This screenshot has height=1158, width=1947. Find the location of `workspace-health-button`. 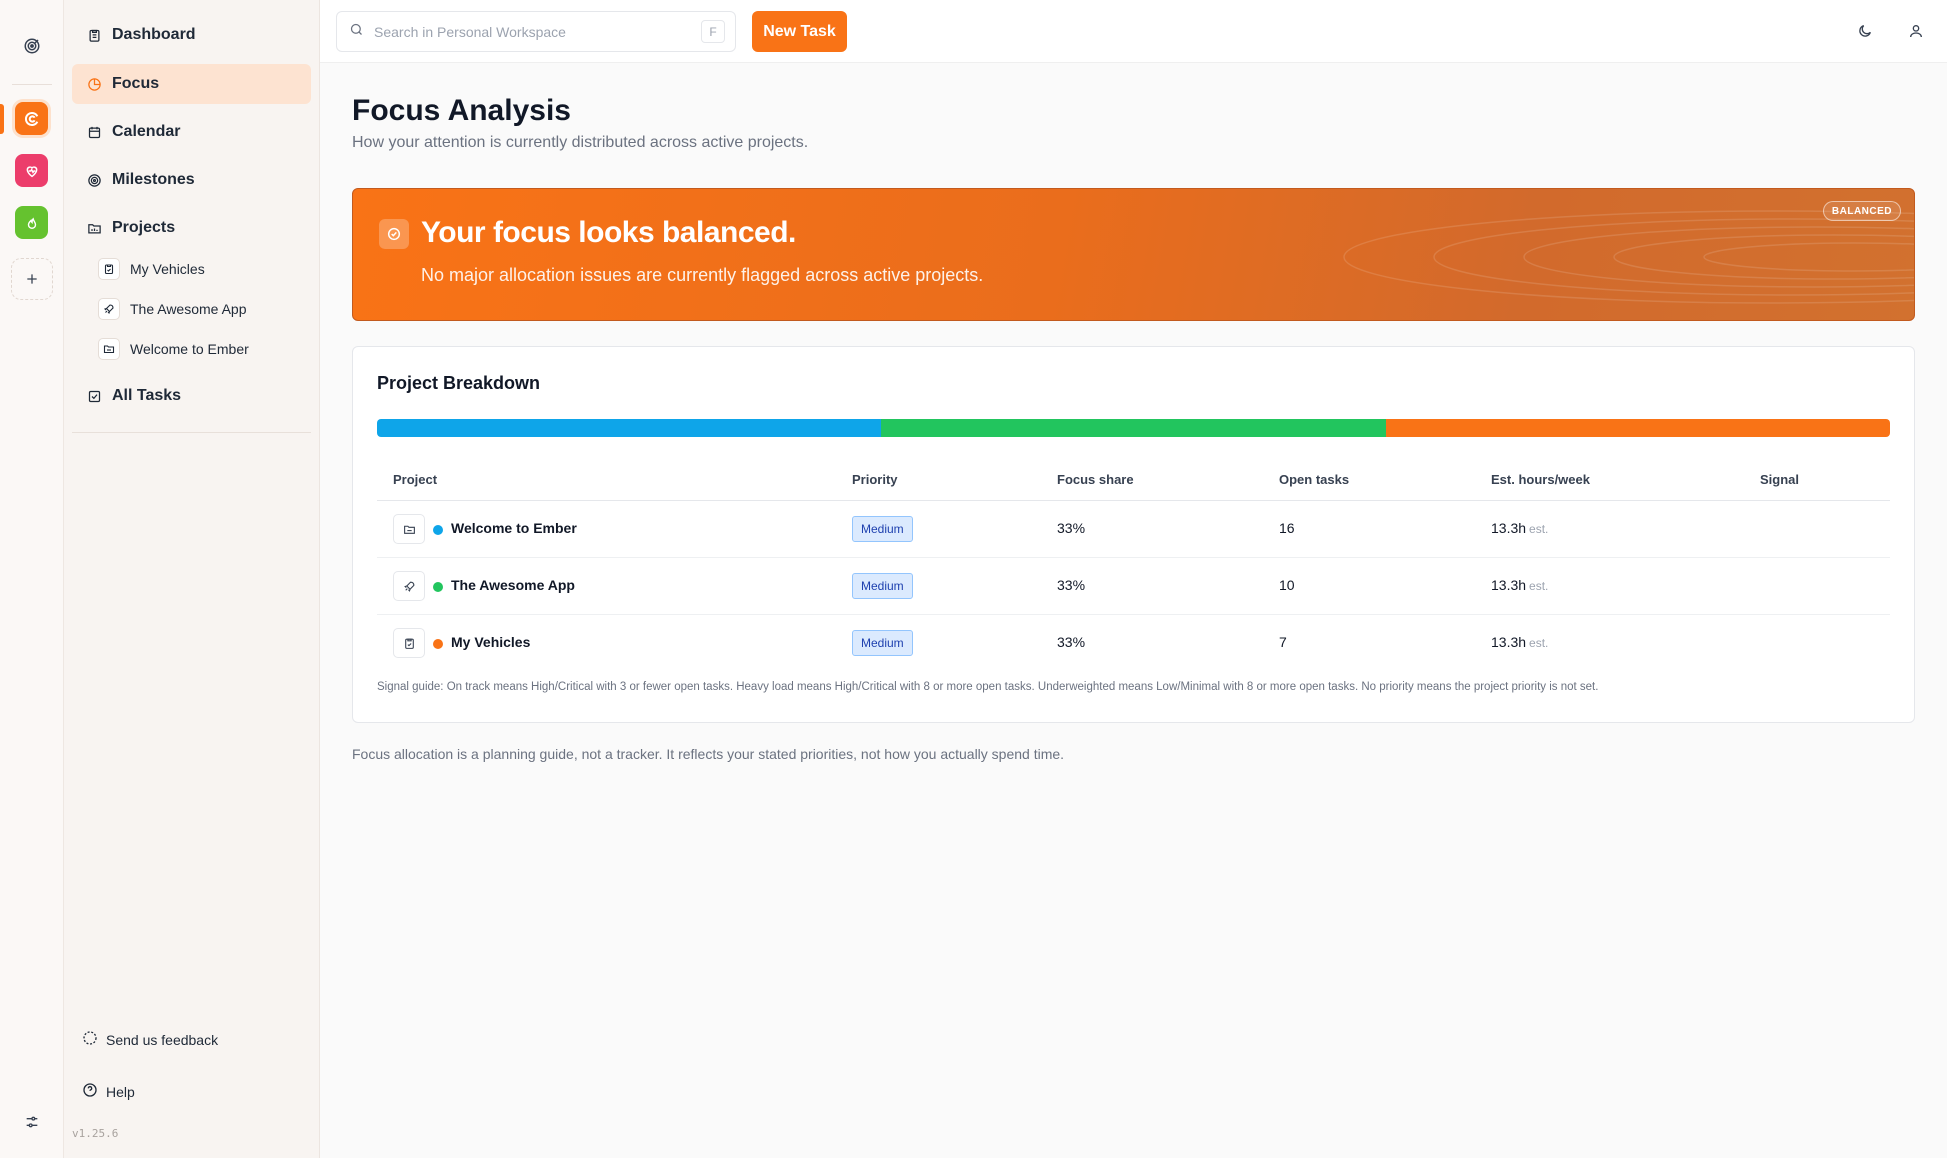

workspace-health-button is located at coordinates (31, 170).